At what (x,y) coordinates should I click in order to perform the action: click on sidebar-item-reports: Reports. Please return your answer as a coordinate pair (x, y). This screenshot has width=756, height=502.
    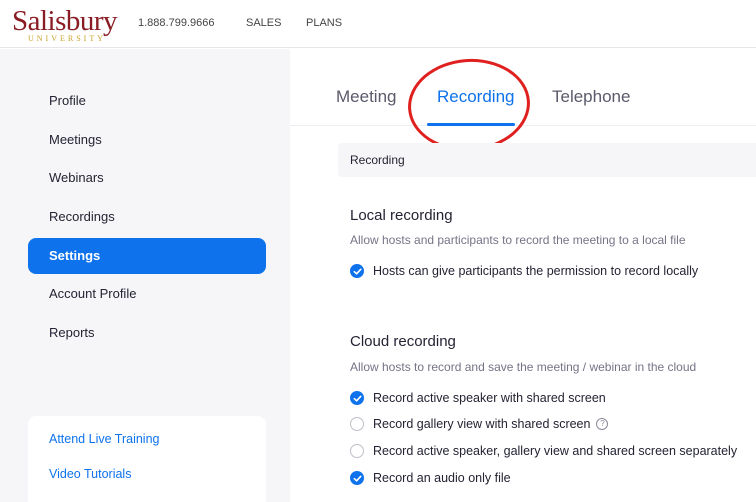
    Looking at the image, I should click on (147, 333).